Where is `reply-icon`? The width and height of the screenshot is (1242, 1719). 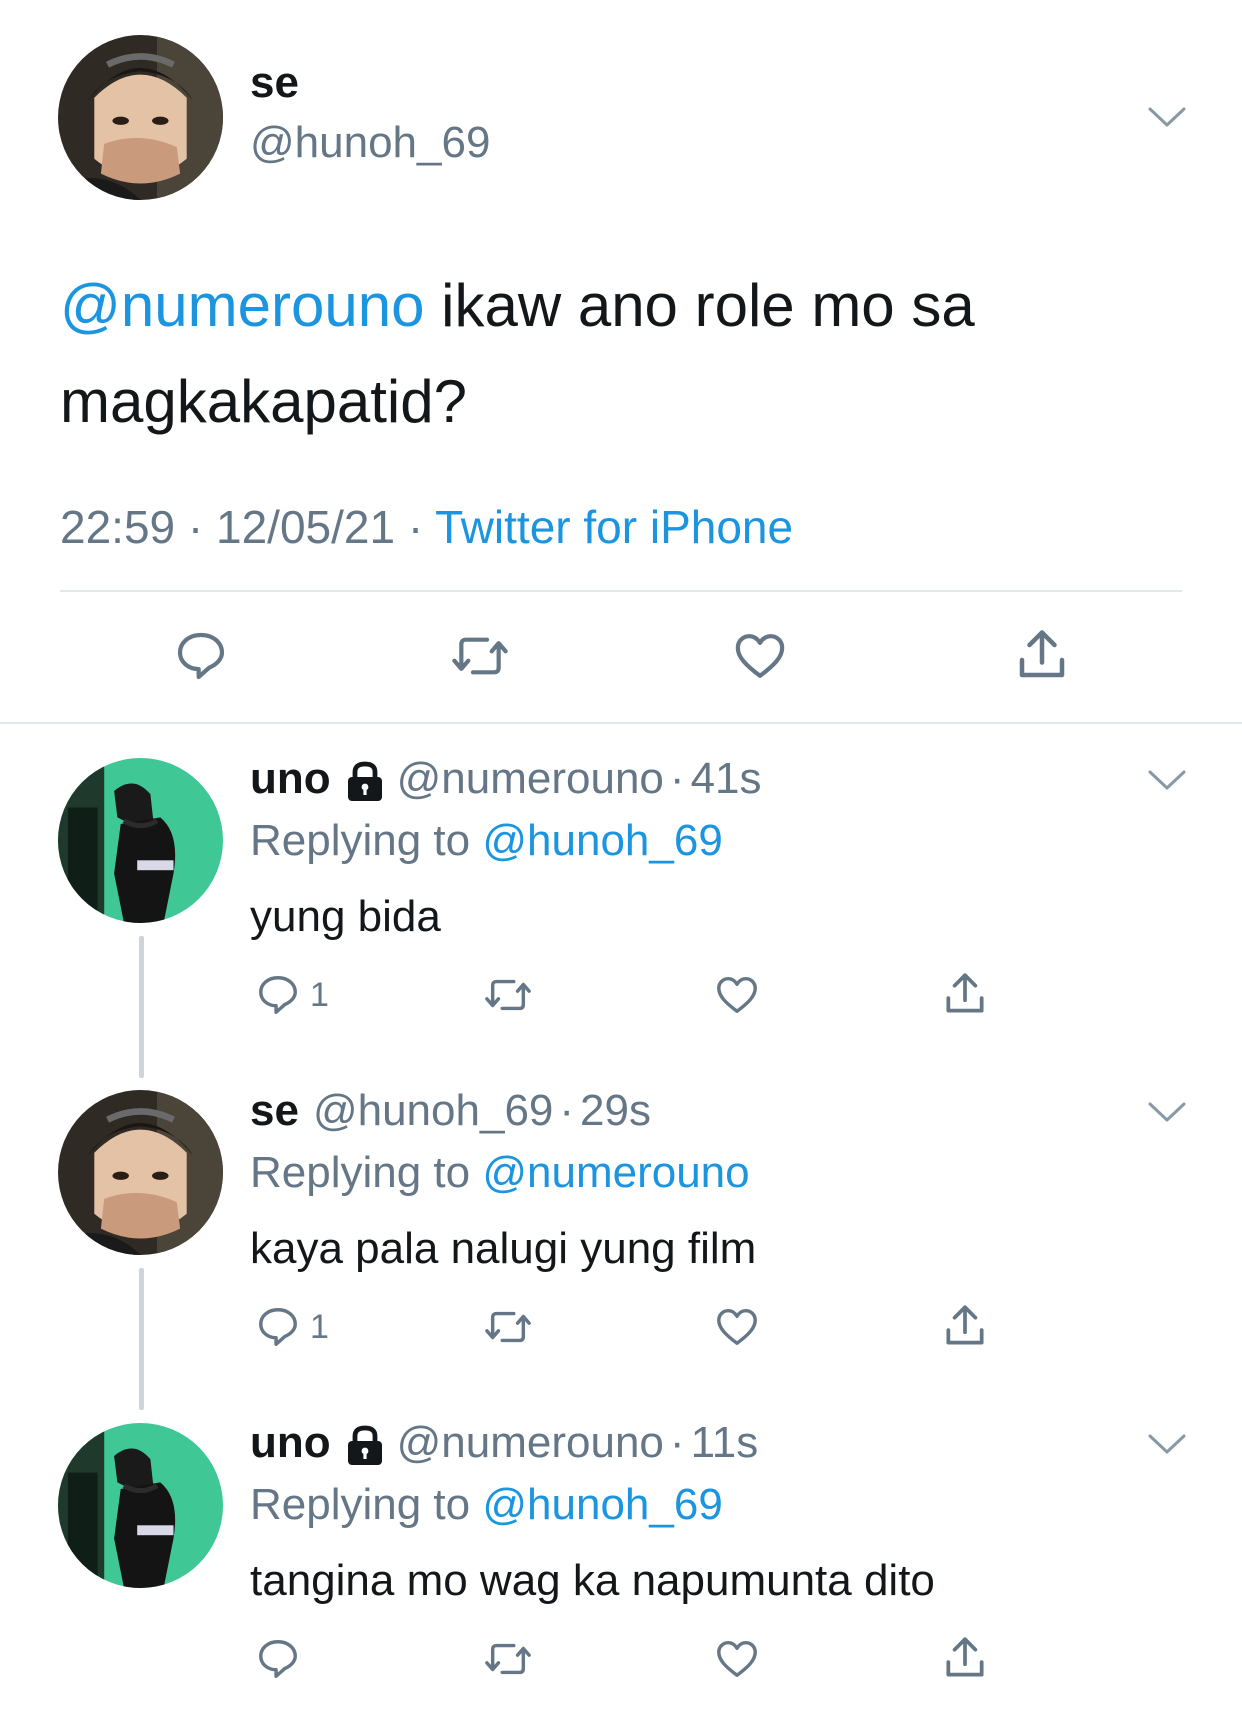
reply-icon is located at coordinates (201, 656).